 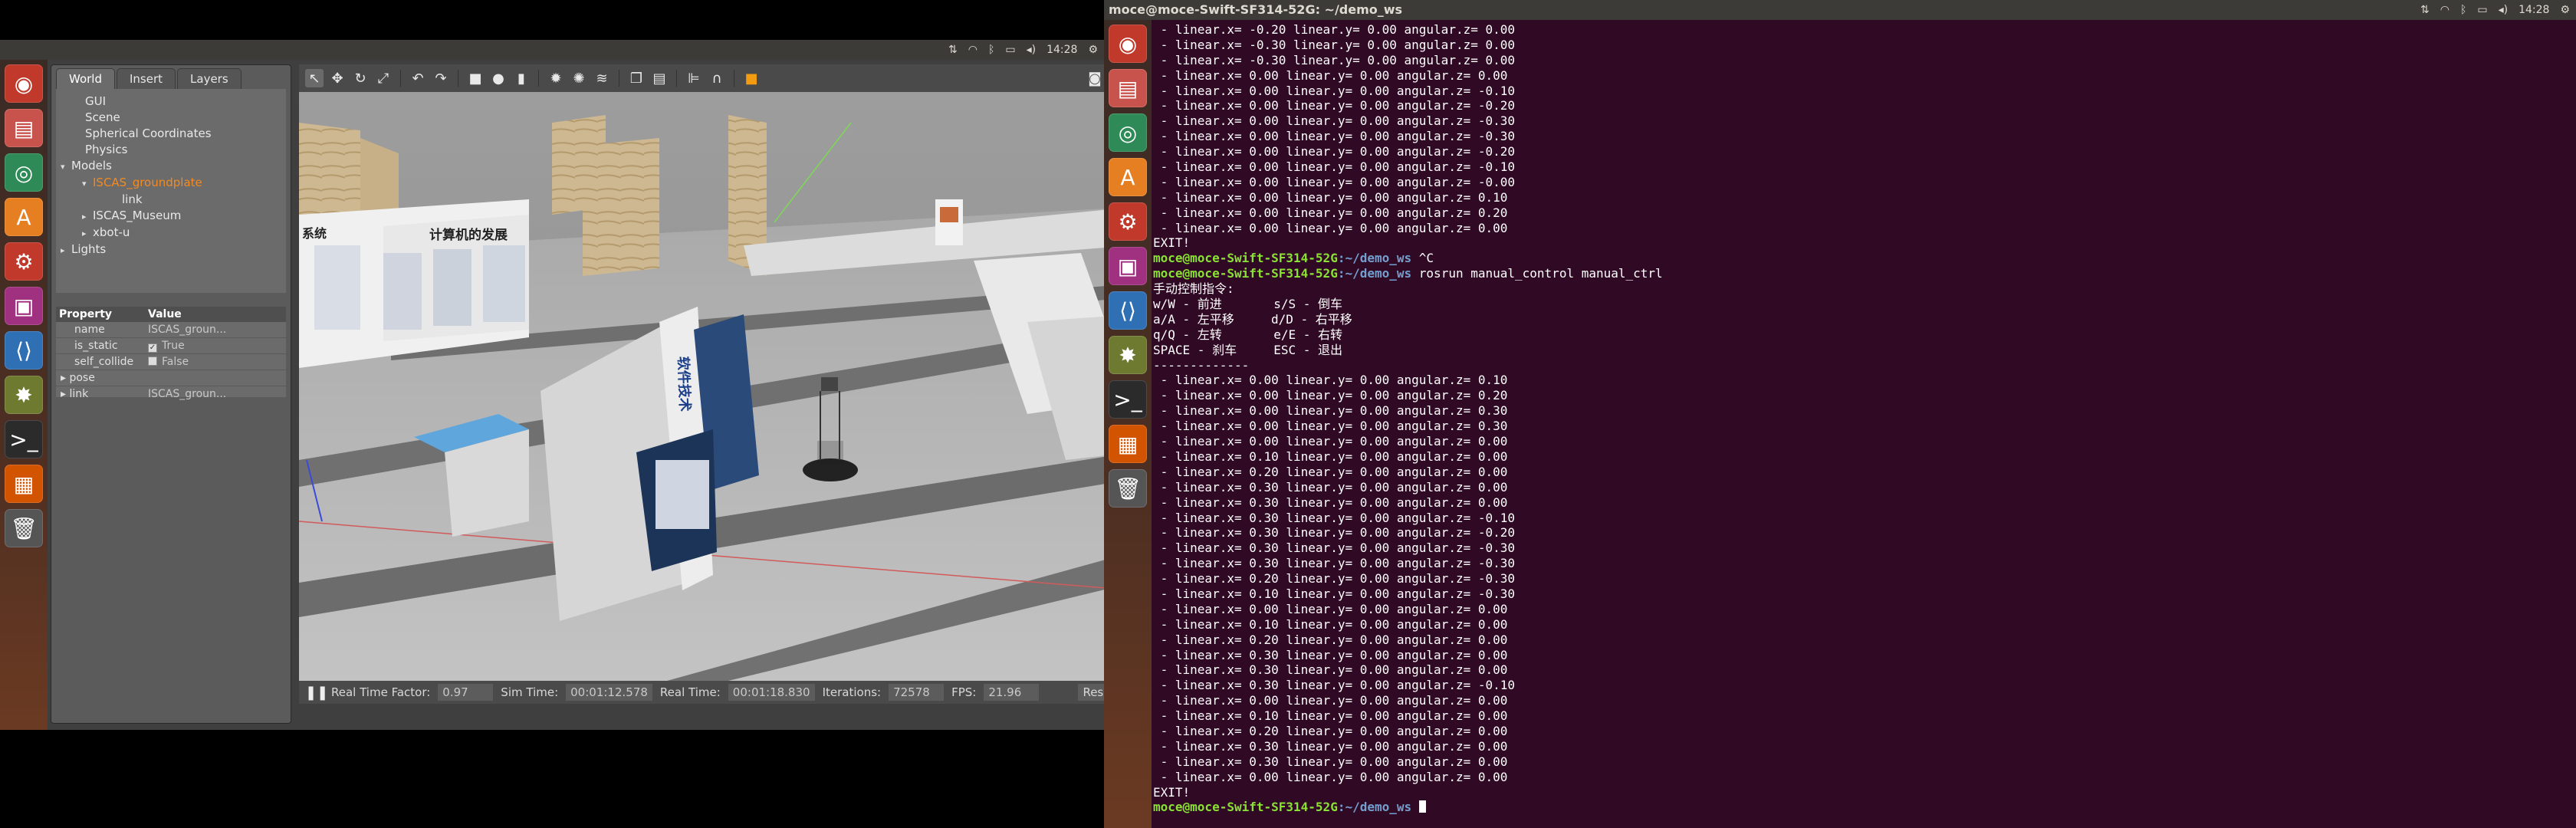 What do you see at coordinates (209, 79) in the screenshot?
I see `tab-layers: Layers` at bounding box center [209, 79].